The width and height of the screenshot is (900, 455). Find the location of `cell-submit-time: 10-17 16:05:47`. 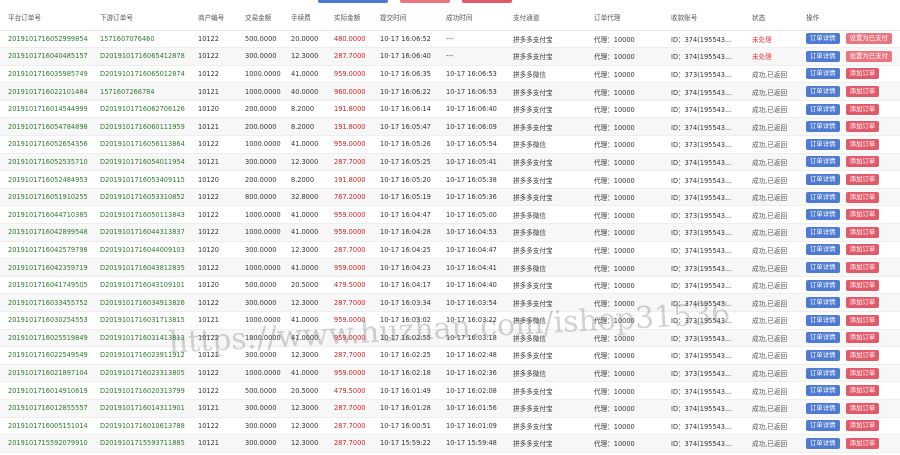

cell-submit-time: 10-17 16:05:47 is located at coordinates (405, 126).